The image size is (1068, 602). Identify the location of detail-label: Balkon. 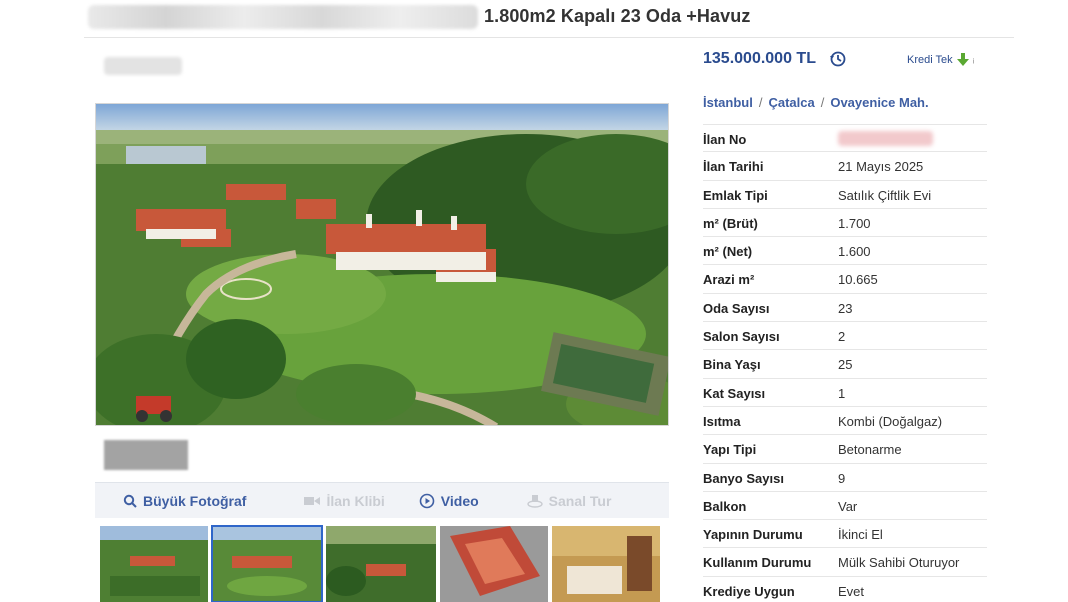
(725, 506).